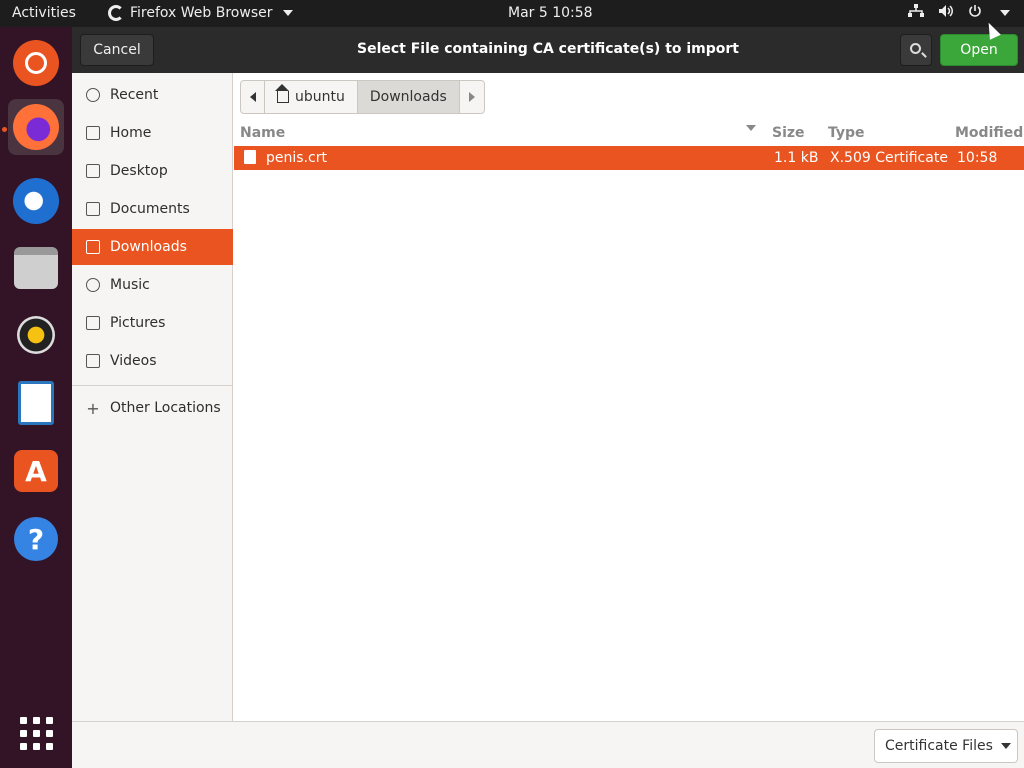  Describe the element at coordinates (751, 128) in the screenshot. I see `sort-descending-icon` at that location.